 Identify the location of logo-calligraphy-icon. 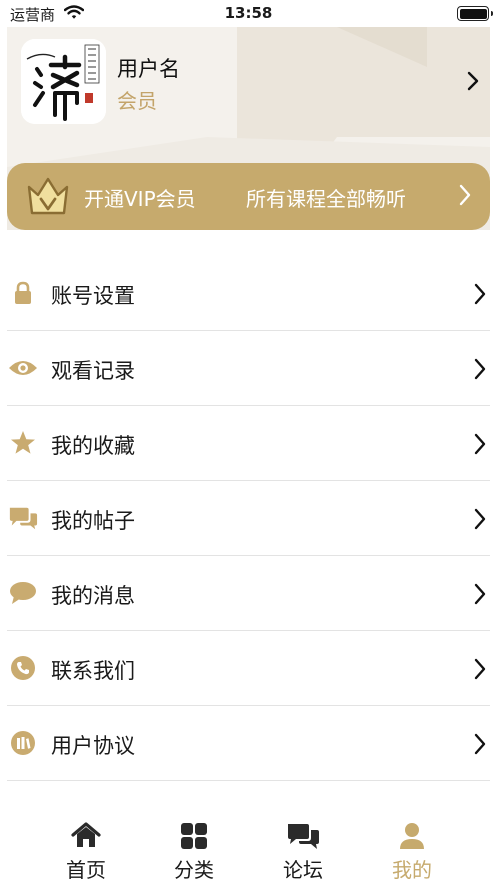
(63, 81).